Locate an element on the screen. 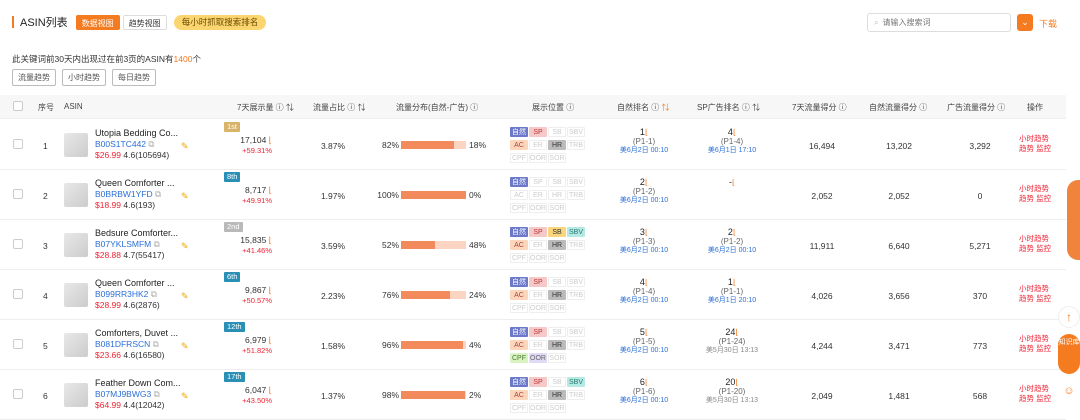  impressions-value: 9,867 ⌊ +50.57% is located at coordinates (257, 295).